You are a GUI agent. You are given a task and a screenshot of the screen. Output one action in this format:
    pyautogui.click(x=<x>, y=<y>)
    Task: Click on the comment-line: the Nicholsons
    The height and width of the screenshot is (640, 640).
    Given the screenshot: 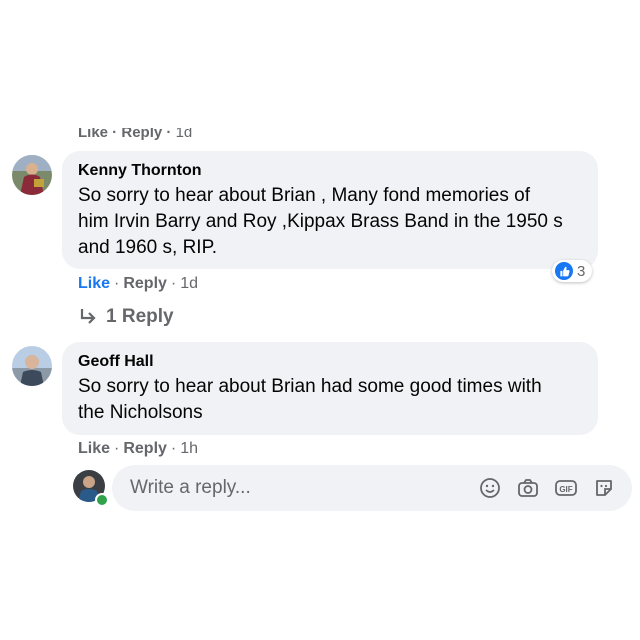 What is the action you would take?
    pyautogui.click(x=140, y=412)
    